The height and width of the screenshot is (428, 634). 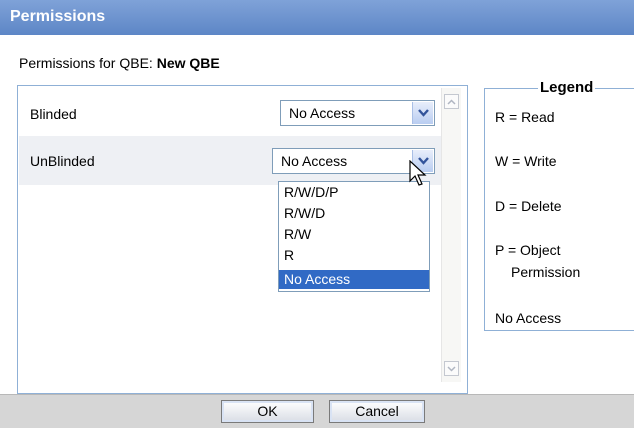 I want to click on legend-item-delete: D = Delete, so click(x=528, y=206).